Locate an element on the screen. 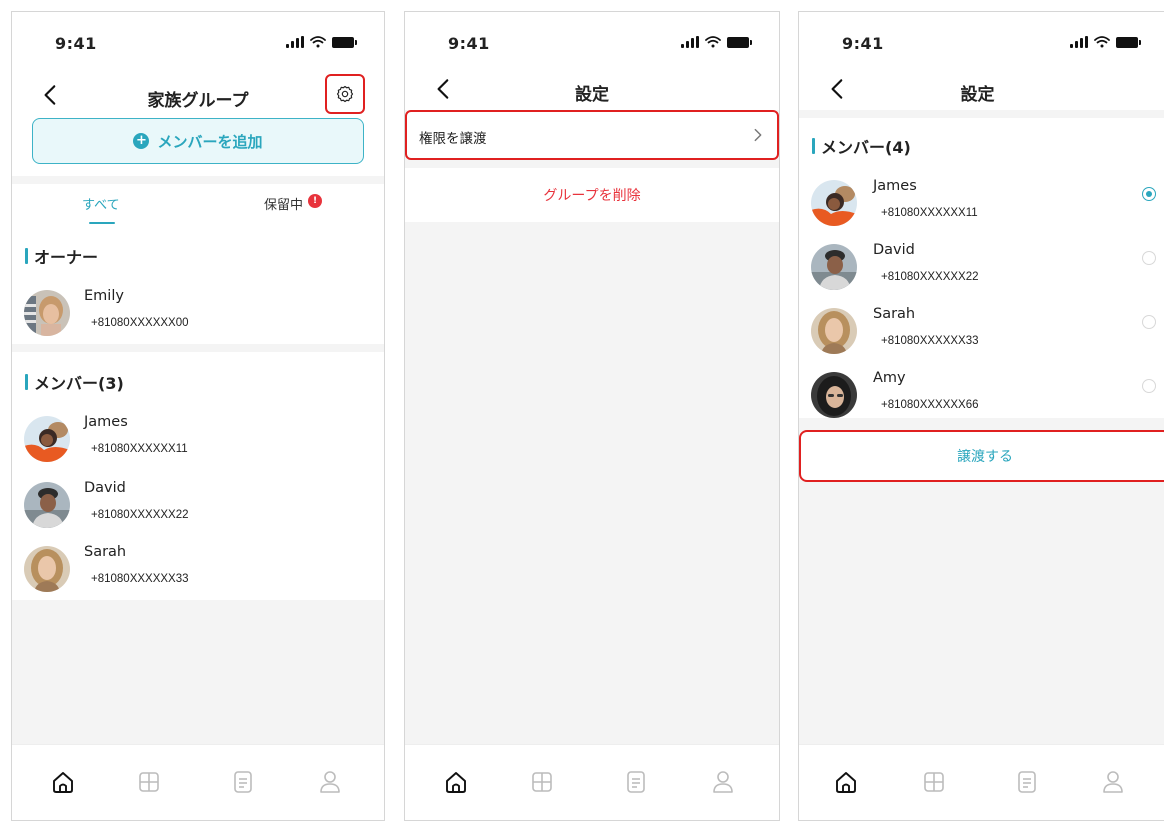 The height and width of the screenshot is (821, 1164). member-option-row: Sarah +81080XXXXXX33 is located at coordinates (981, 333).